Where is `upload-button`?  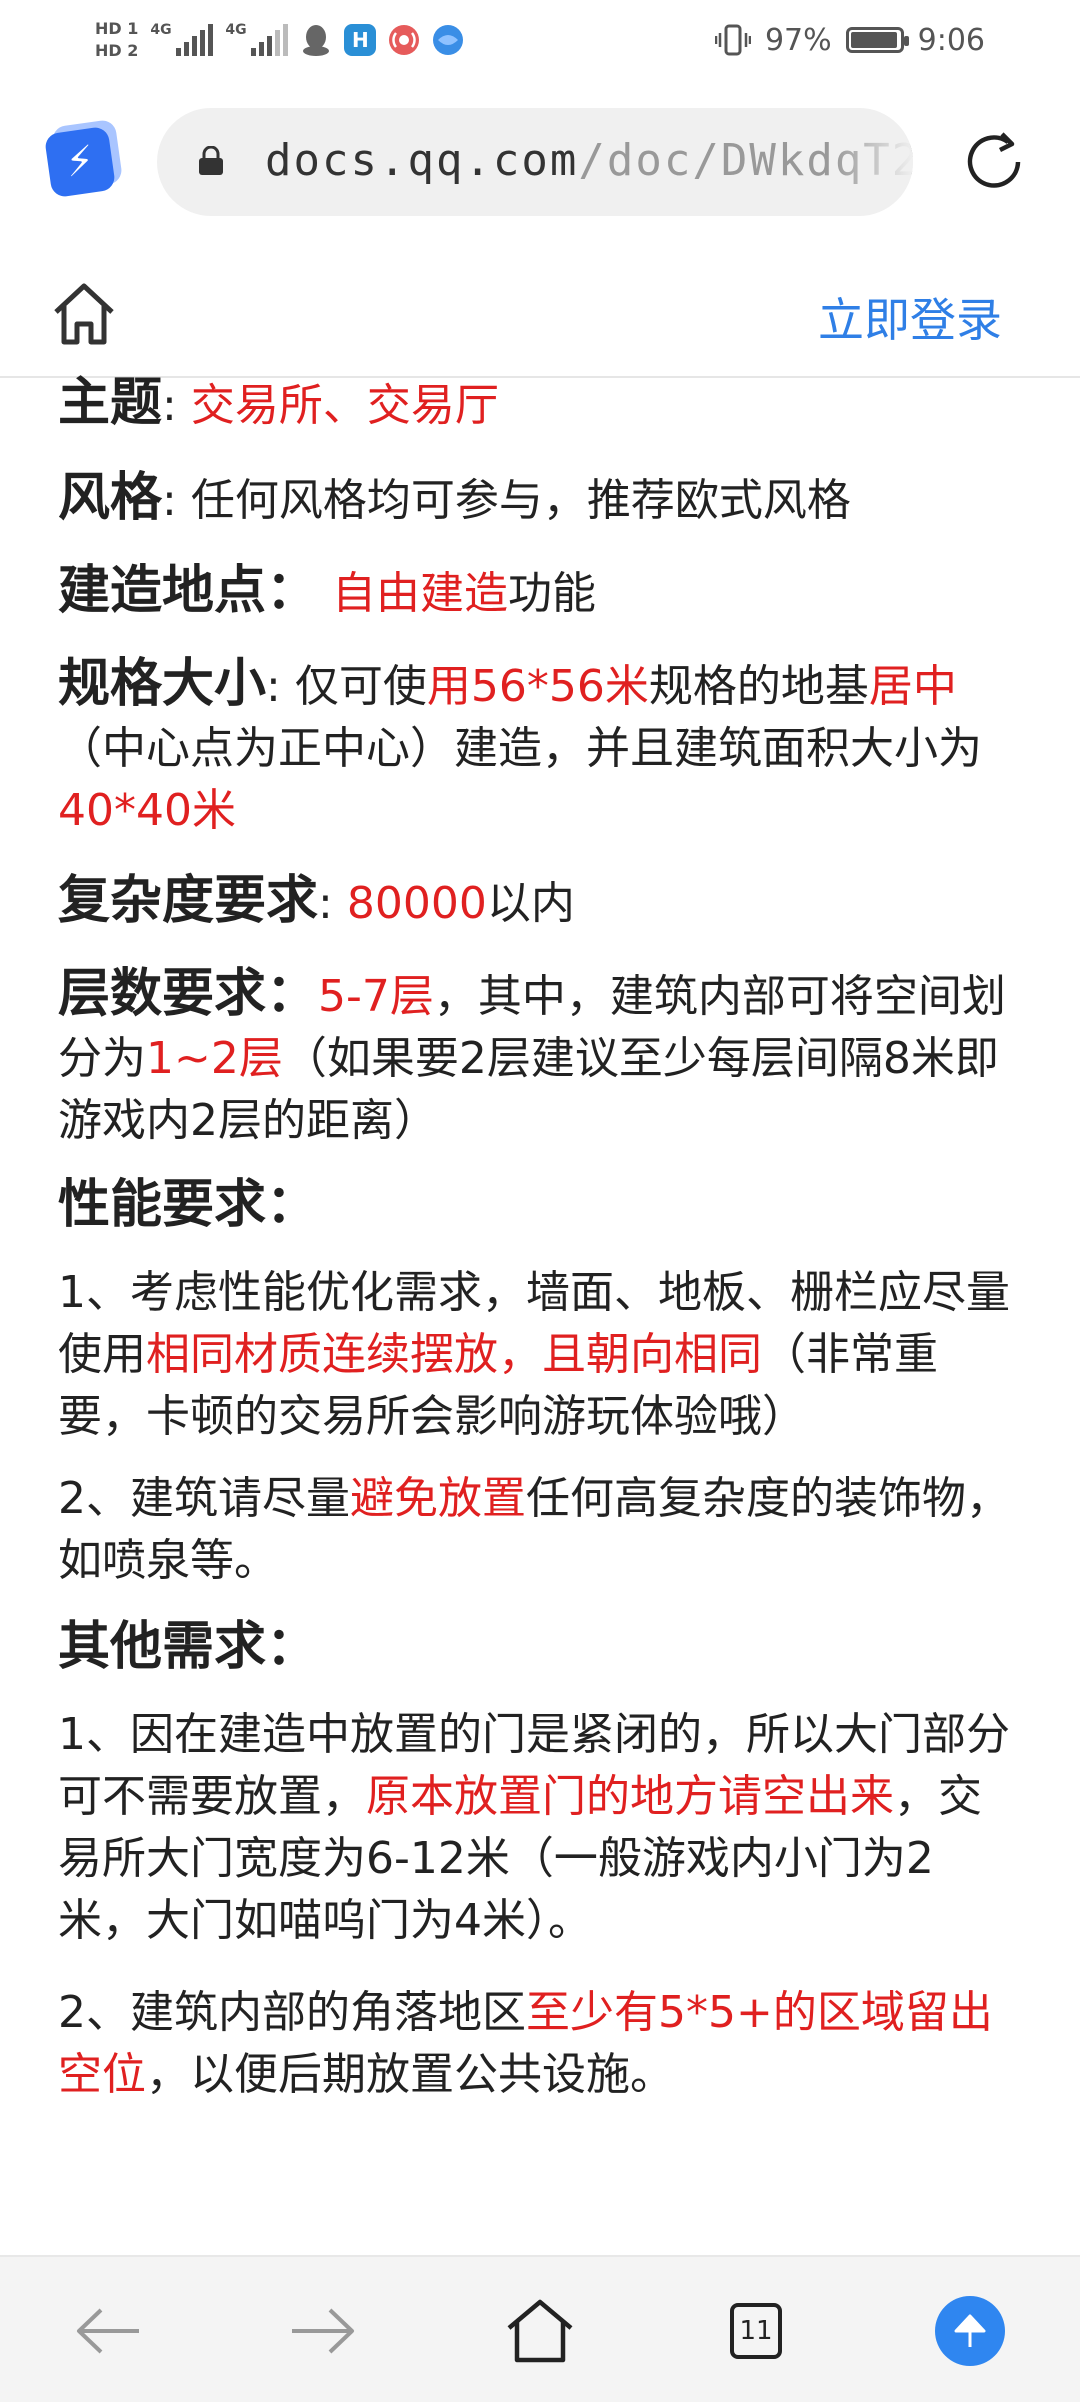 upload-button is located at coordinates (970, 2331).